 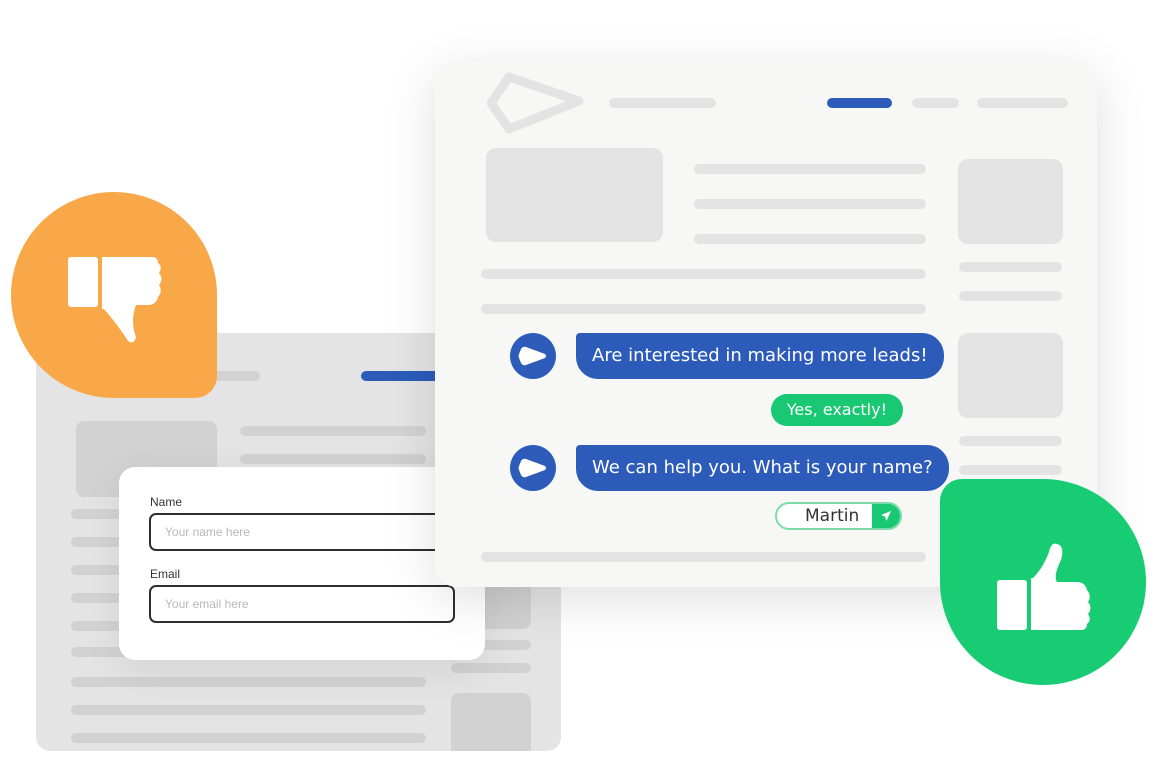 I want to click on name-label: Name, so click(x=166, y=502).